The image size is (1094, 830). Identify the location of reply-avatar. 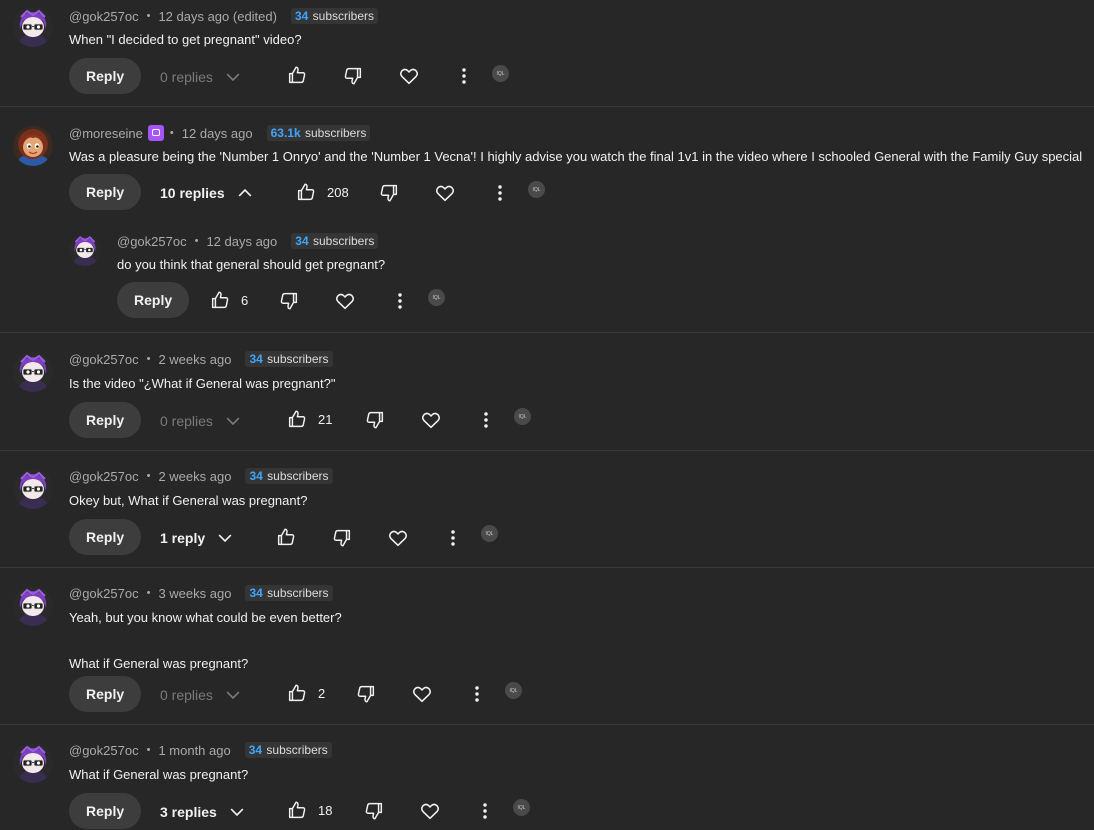
(85, 250).